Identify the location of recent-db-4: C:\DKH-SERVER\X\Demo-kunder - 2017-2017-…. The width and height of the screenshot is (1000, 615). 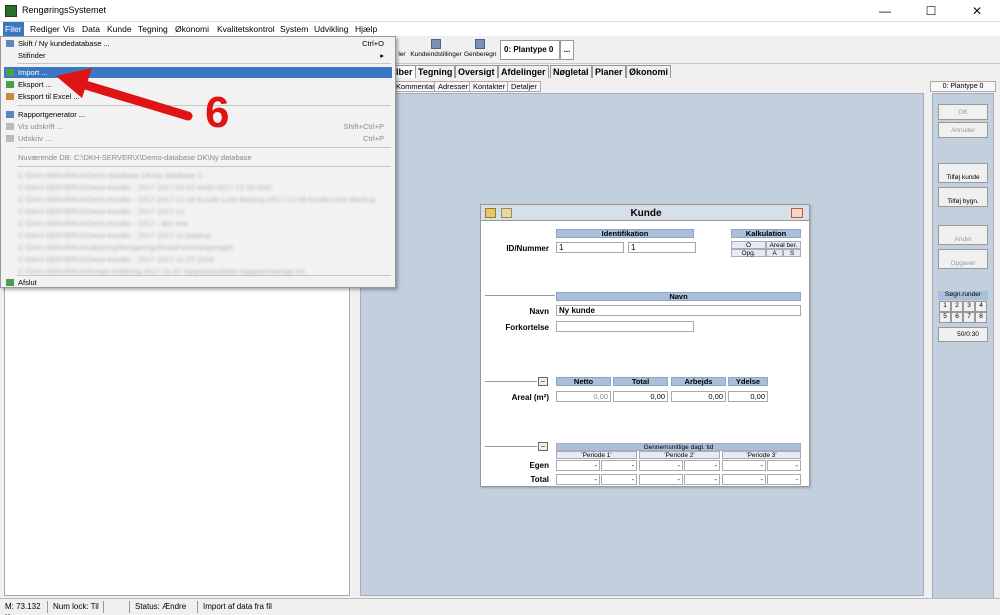
(198, 211).